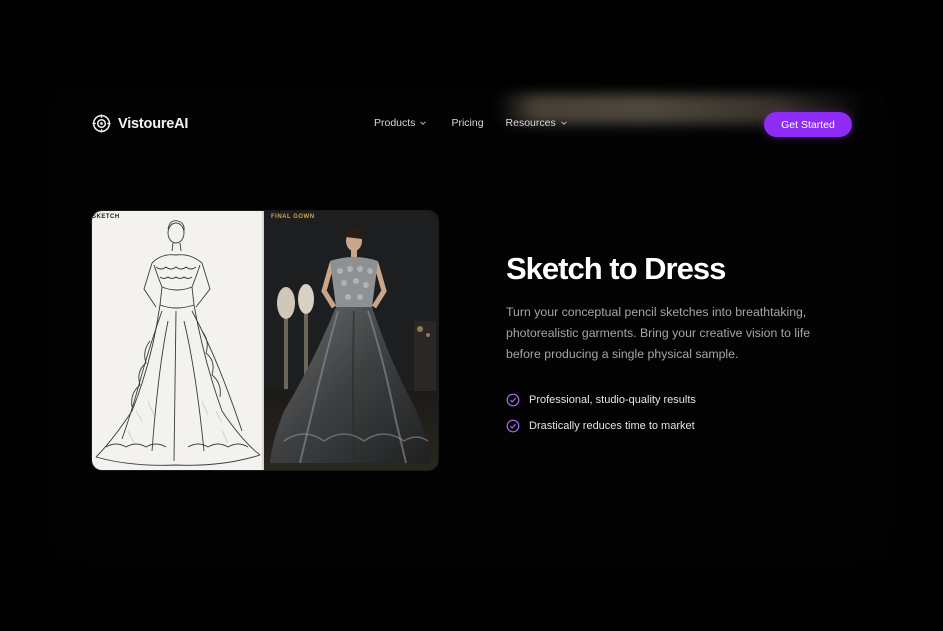  I want to click on nav-links: Products Pricing Resources, so click(471, 123).